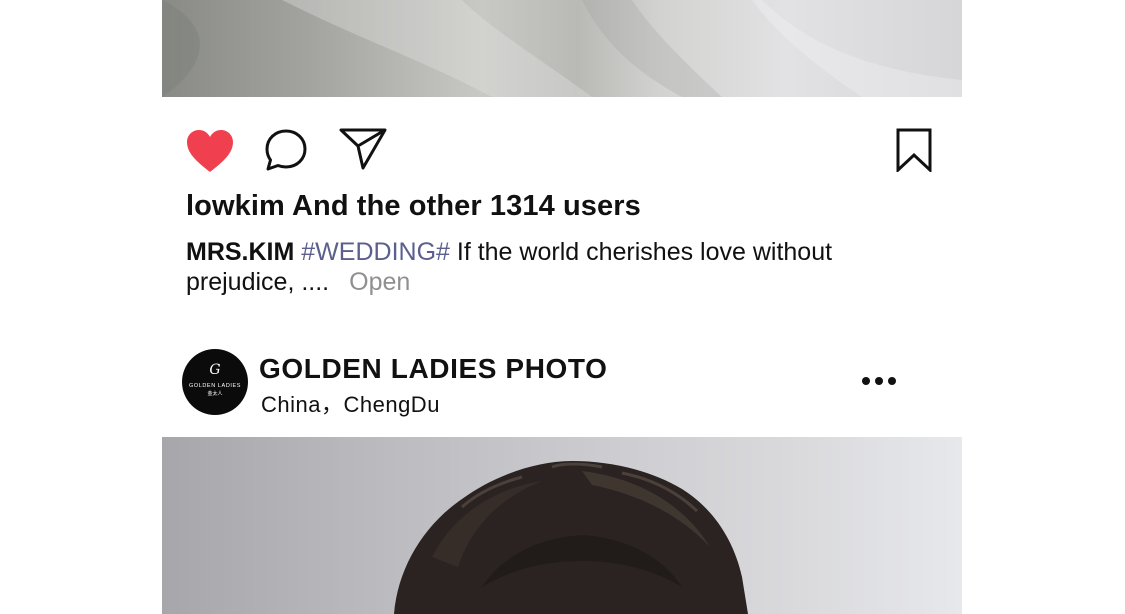  What do you see at coordinates (215, 370) in the screenshot?
I see `avatar-monogram: G` at bounding box center [215, 370].